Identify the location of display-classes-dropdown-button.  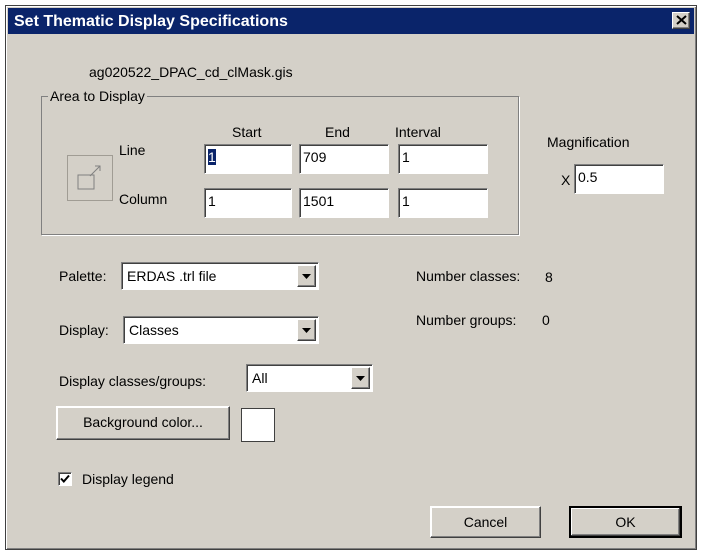
(360, 378).